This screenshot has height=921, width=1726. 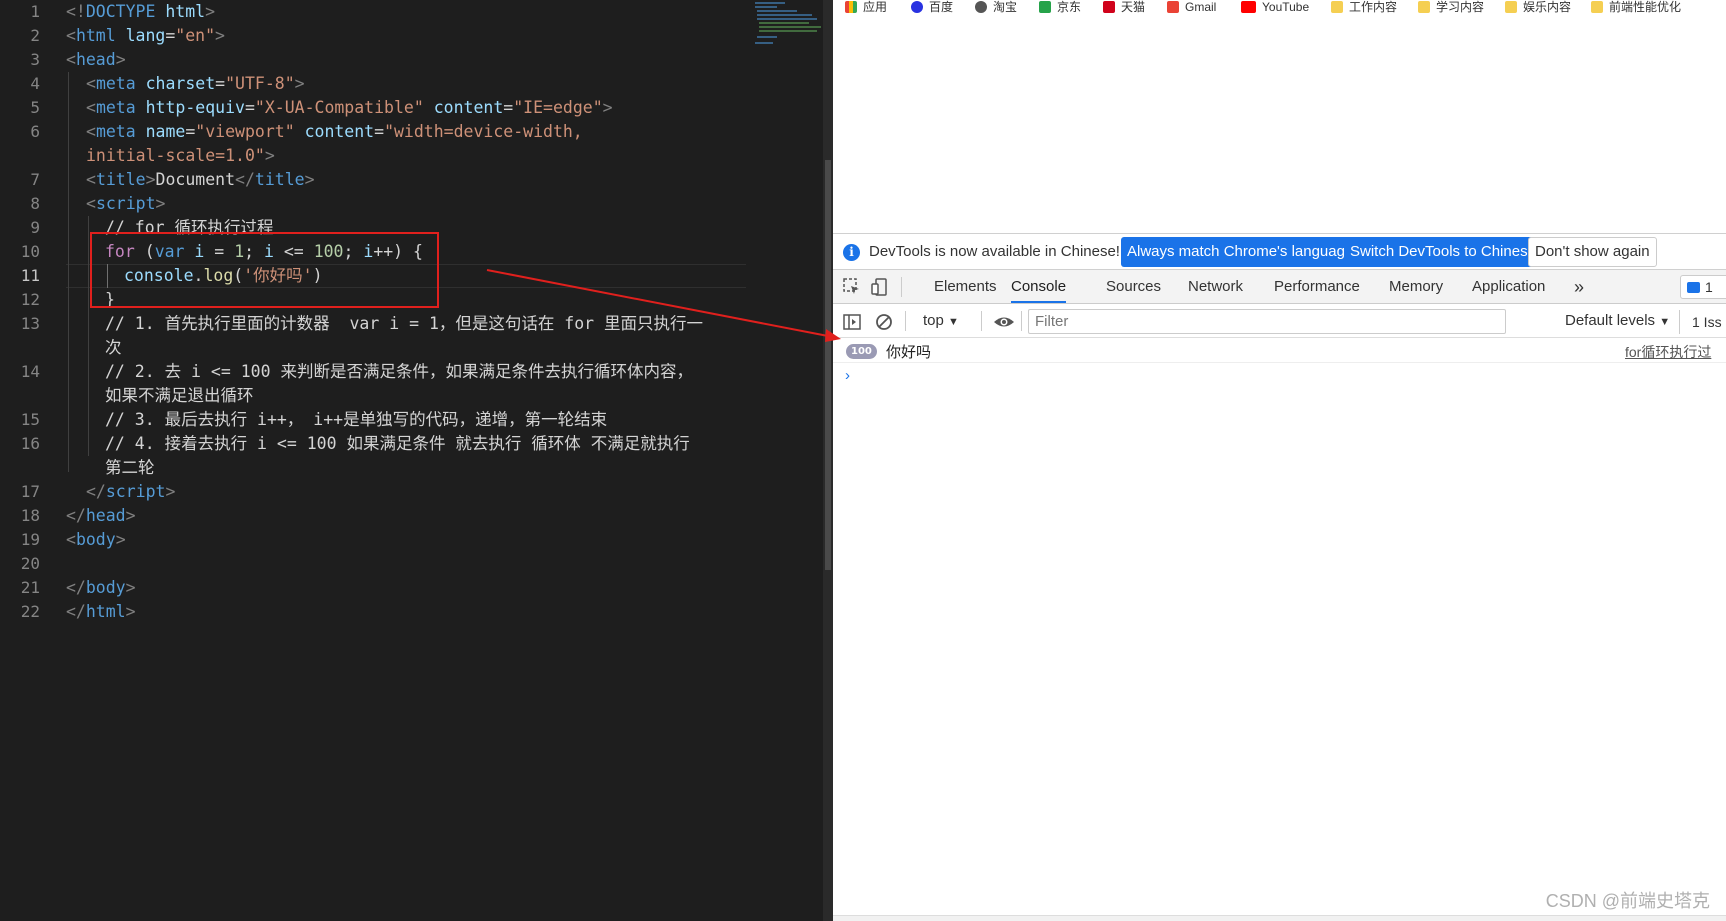 I want to click on window-bottom-edge, so click(x=1279, y=918).